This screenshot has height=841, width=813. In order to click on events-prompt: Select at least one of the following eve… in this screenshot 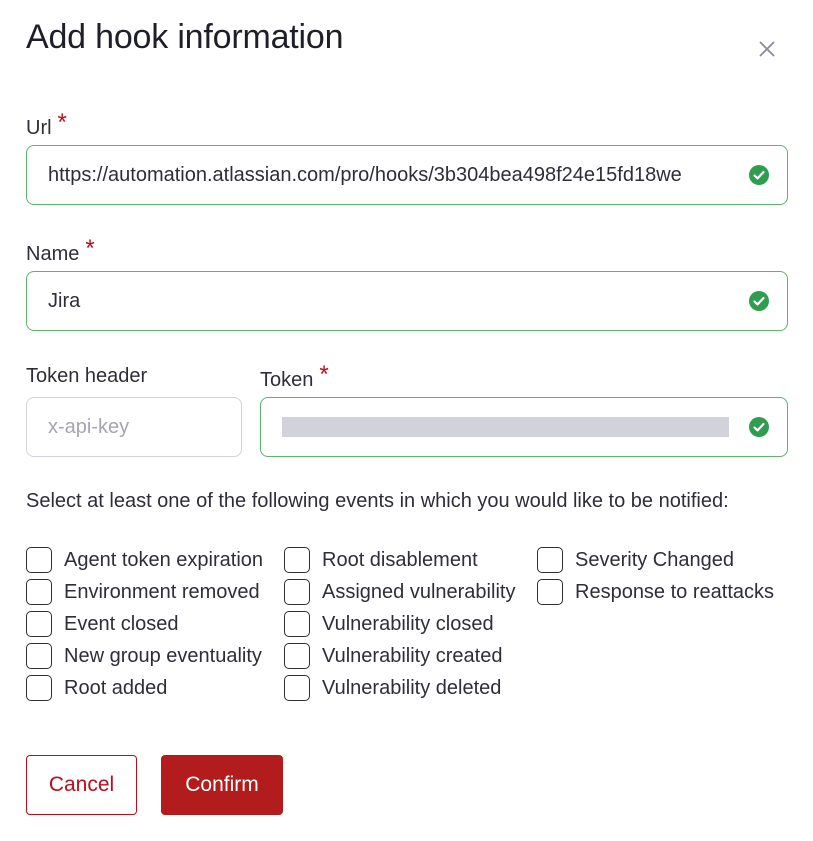, I will do `click(377, 501)`.